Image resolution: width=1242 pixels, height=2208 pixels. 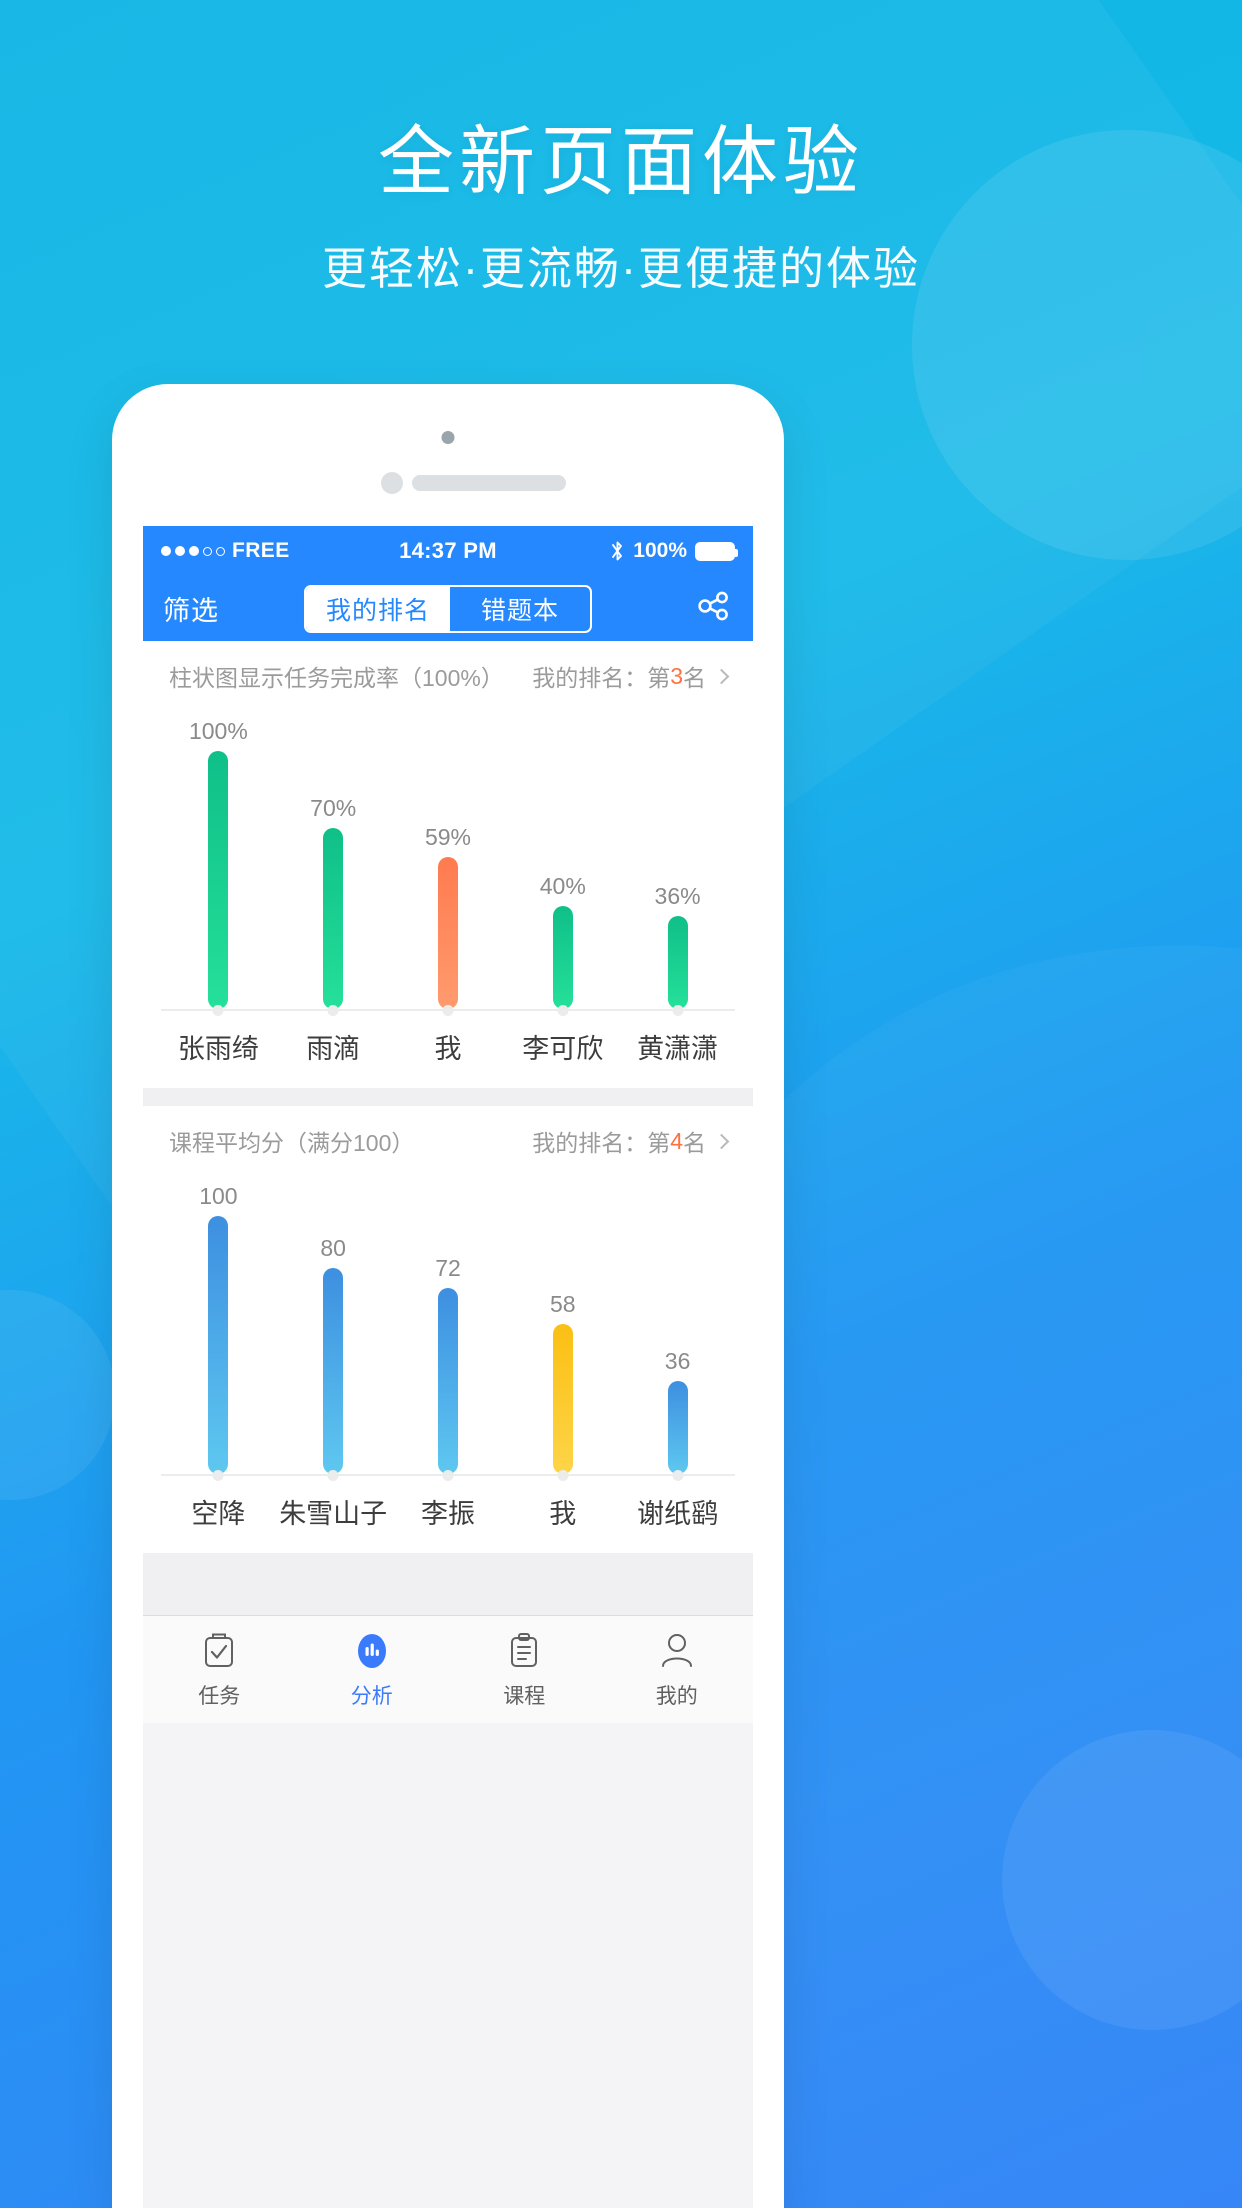 What do you see at coordinates (448, 1141) in the screenshot?
I see `chart-card-header: 课程平均分（满分100） 我的排名：第 4 名` at bounding box center [448, 1141].